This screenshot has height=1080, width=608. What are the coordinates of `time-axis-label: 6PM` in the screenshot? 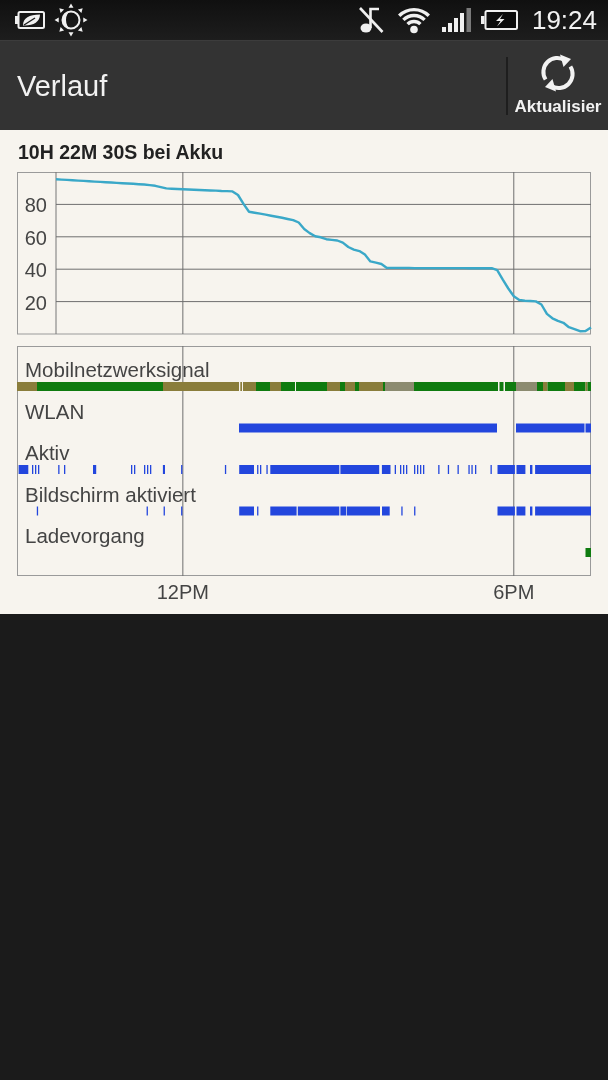 It's located at (514, 592).